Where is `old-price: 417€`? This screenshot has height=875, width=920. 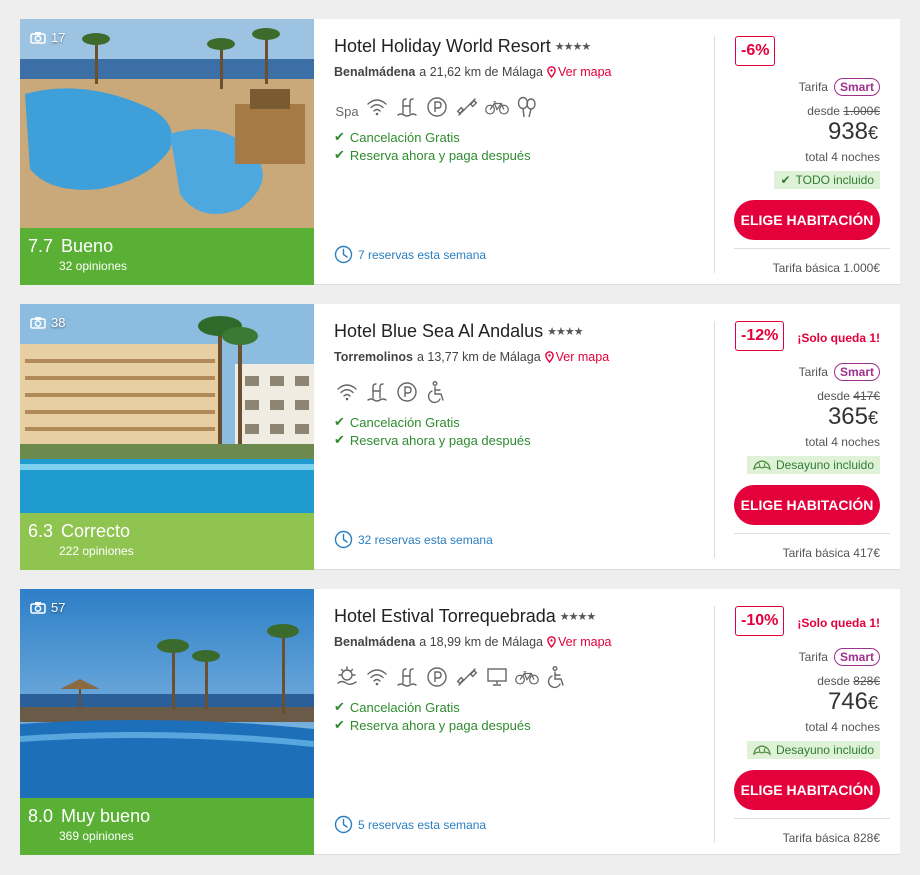 old-price: 417€ is located at coordinates (866, 396).